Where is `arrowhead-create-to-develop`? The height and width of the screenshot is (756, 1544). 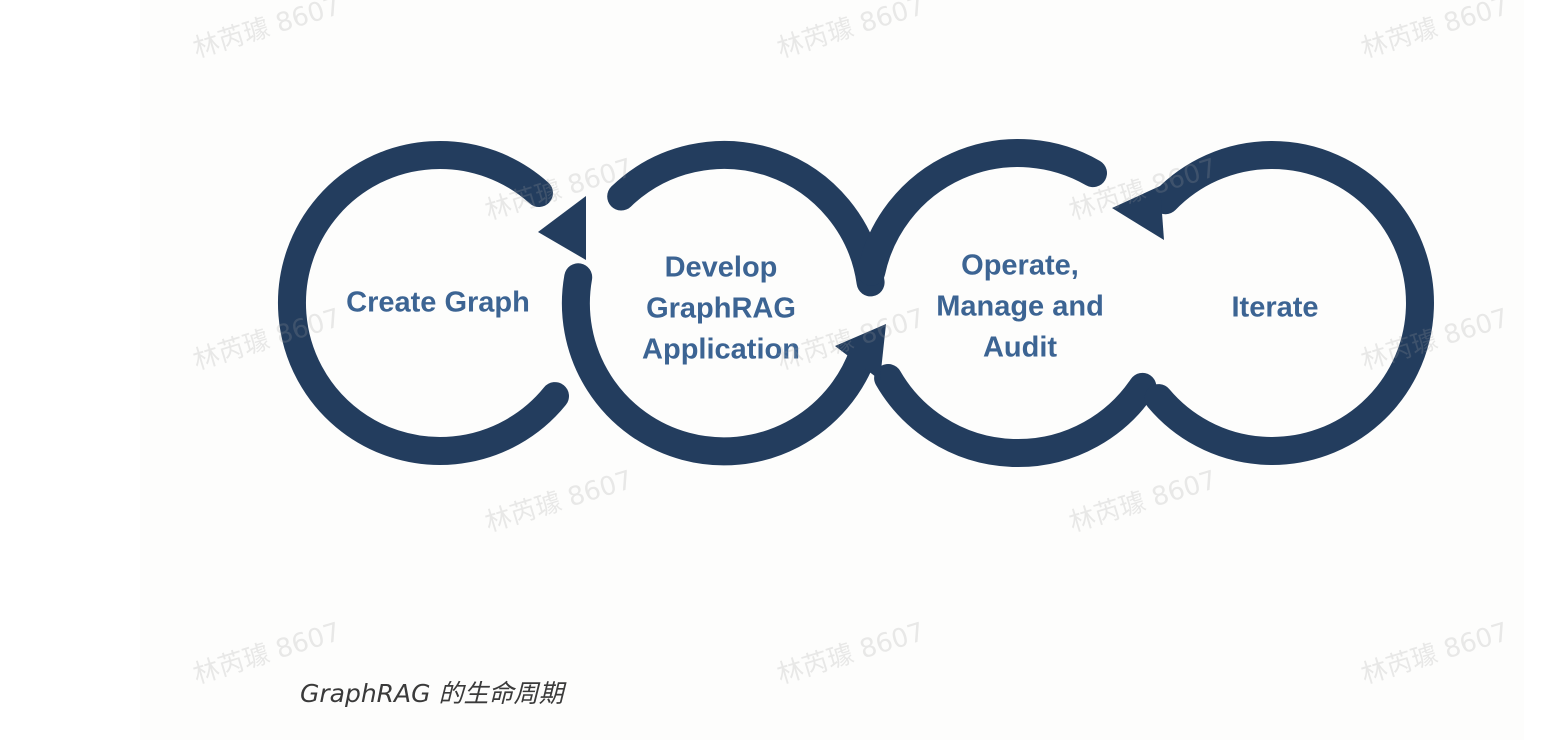 arrowhead-create-to-develop is located at coordinates (562, 228).